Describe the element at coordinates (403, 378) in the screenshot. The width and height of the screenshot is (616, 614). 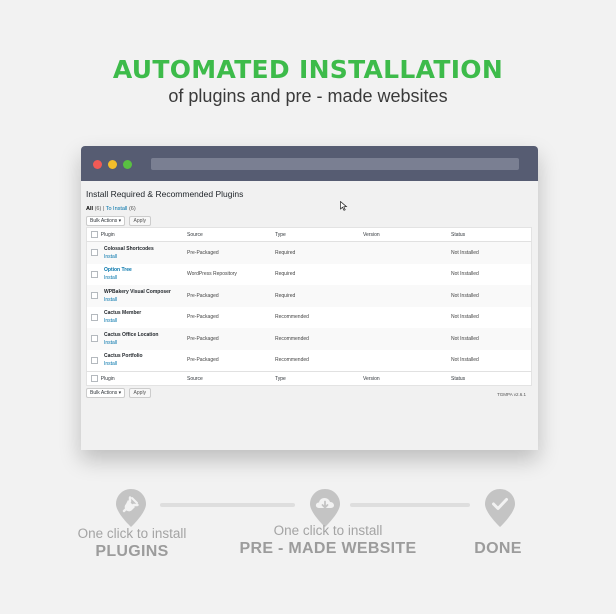
I see `footer-column-version: Version` at that location.